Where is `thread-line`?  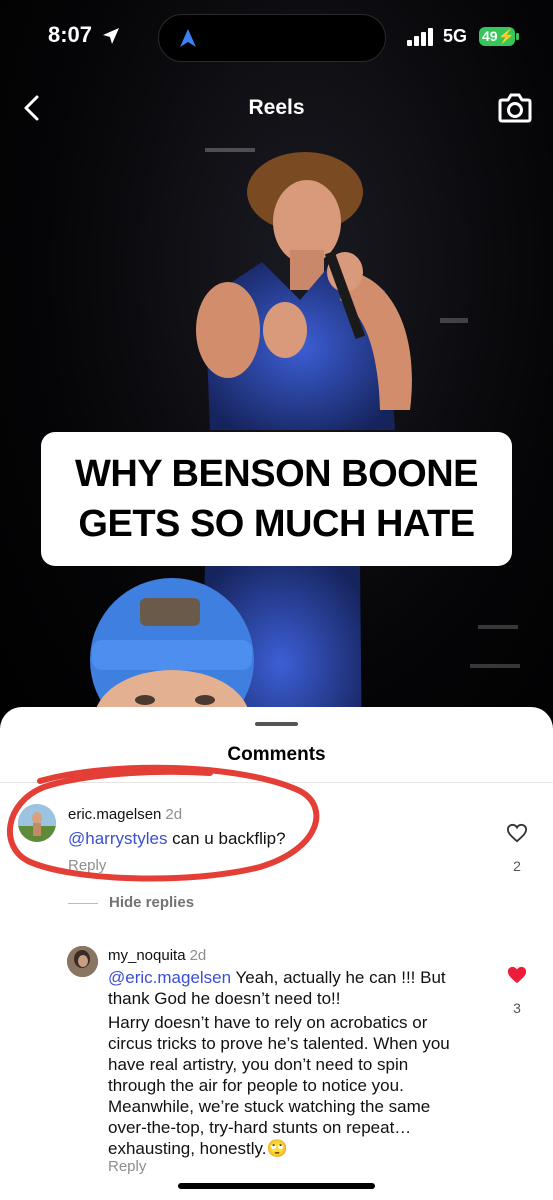
thread-line is located at coordinates (83, 903).